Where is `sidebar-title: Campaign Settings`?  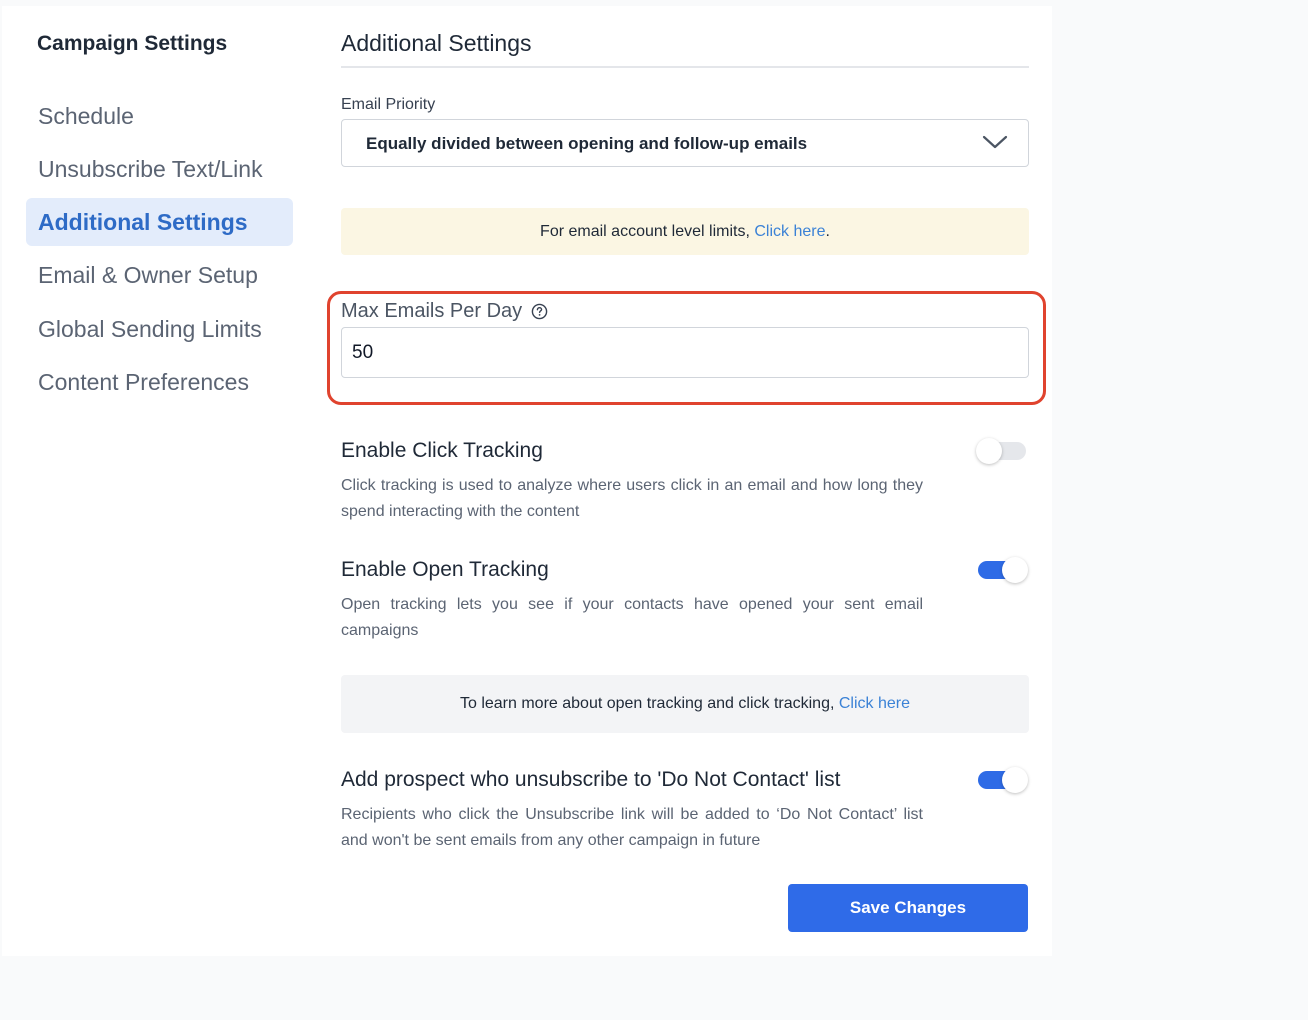 sidebar-title: Campaign Settings is located at coordinates (132, 43).